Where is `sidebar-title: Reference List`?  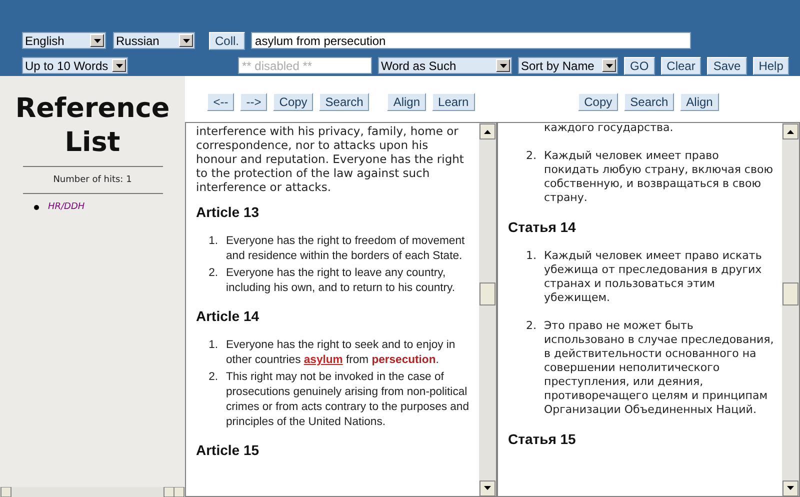
sidebar-title: Reference List is located at coordinates (92, 126).